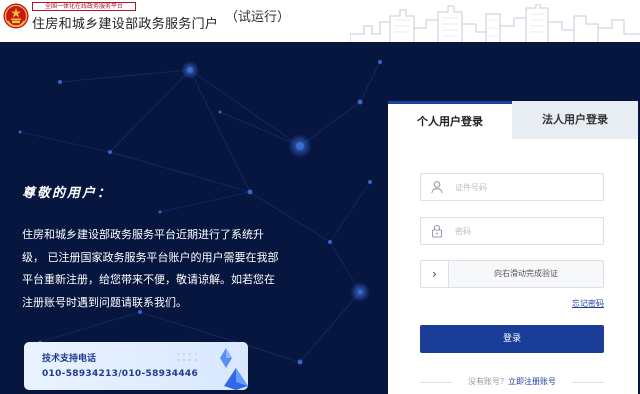 The width and height of the screenshot is (640, 394). Describe the element at coordinates (16, 16) in the screenshot. I see `national-emblem-icon` at that location.